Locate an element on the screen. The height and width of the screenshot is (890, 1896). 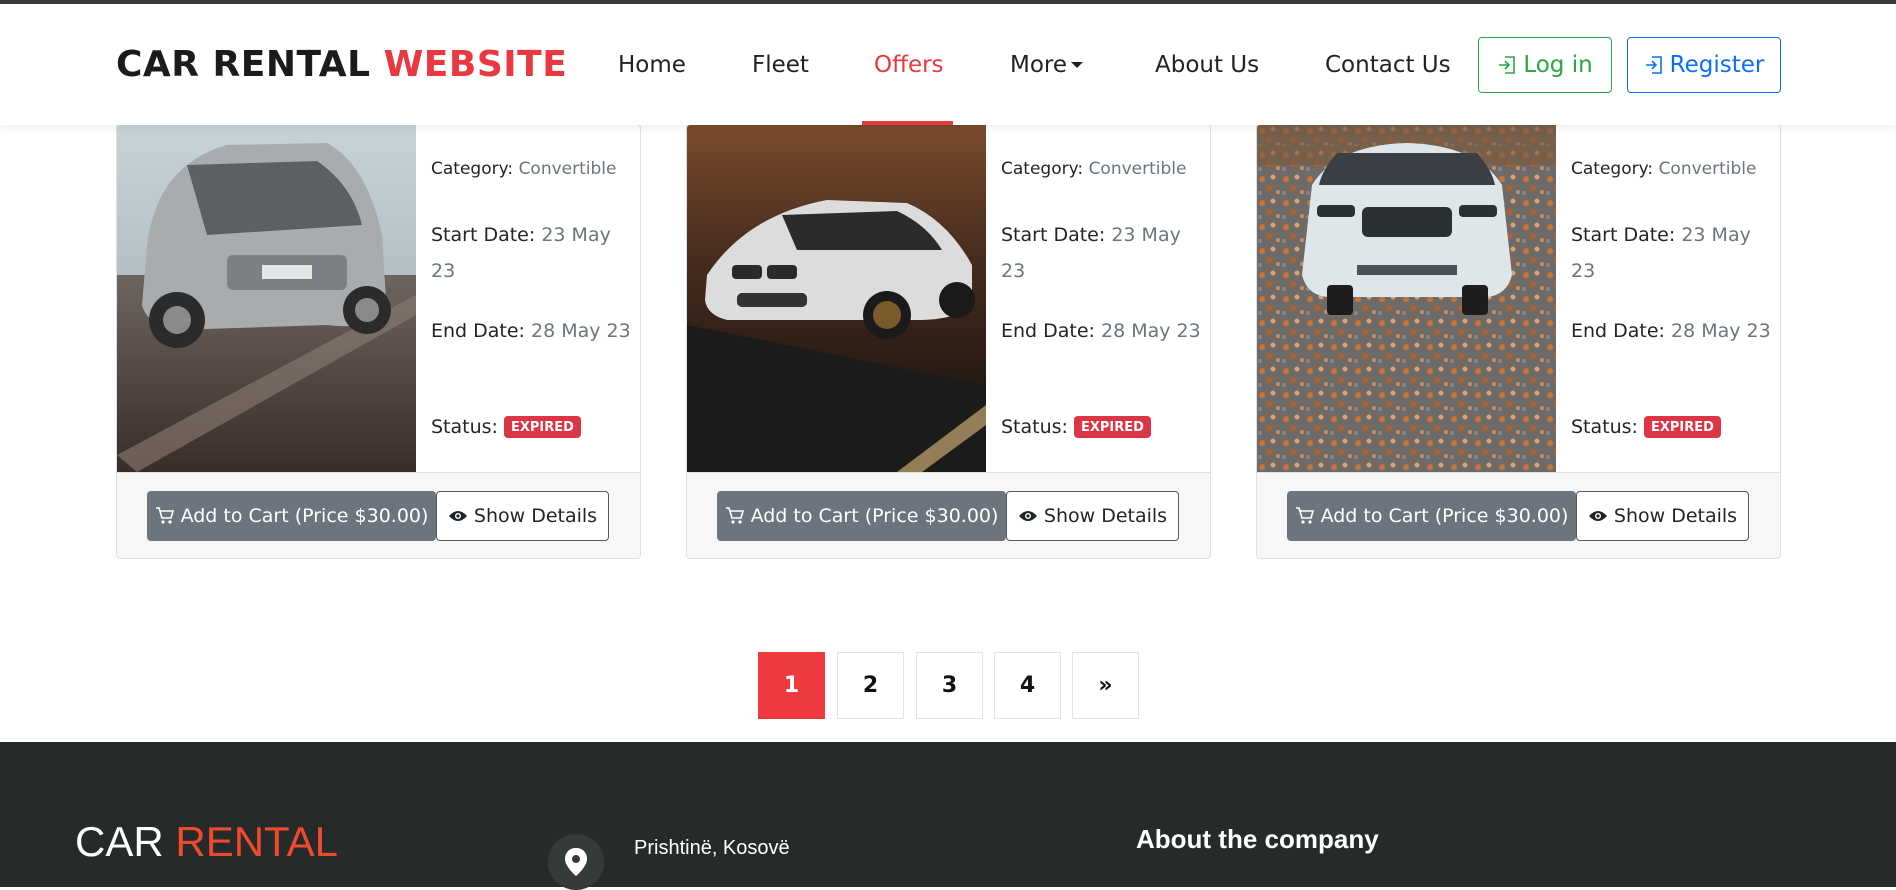
site-logo: CAR RENTAL WEBSITE is located at coordinates (341, 64).